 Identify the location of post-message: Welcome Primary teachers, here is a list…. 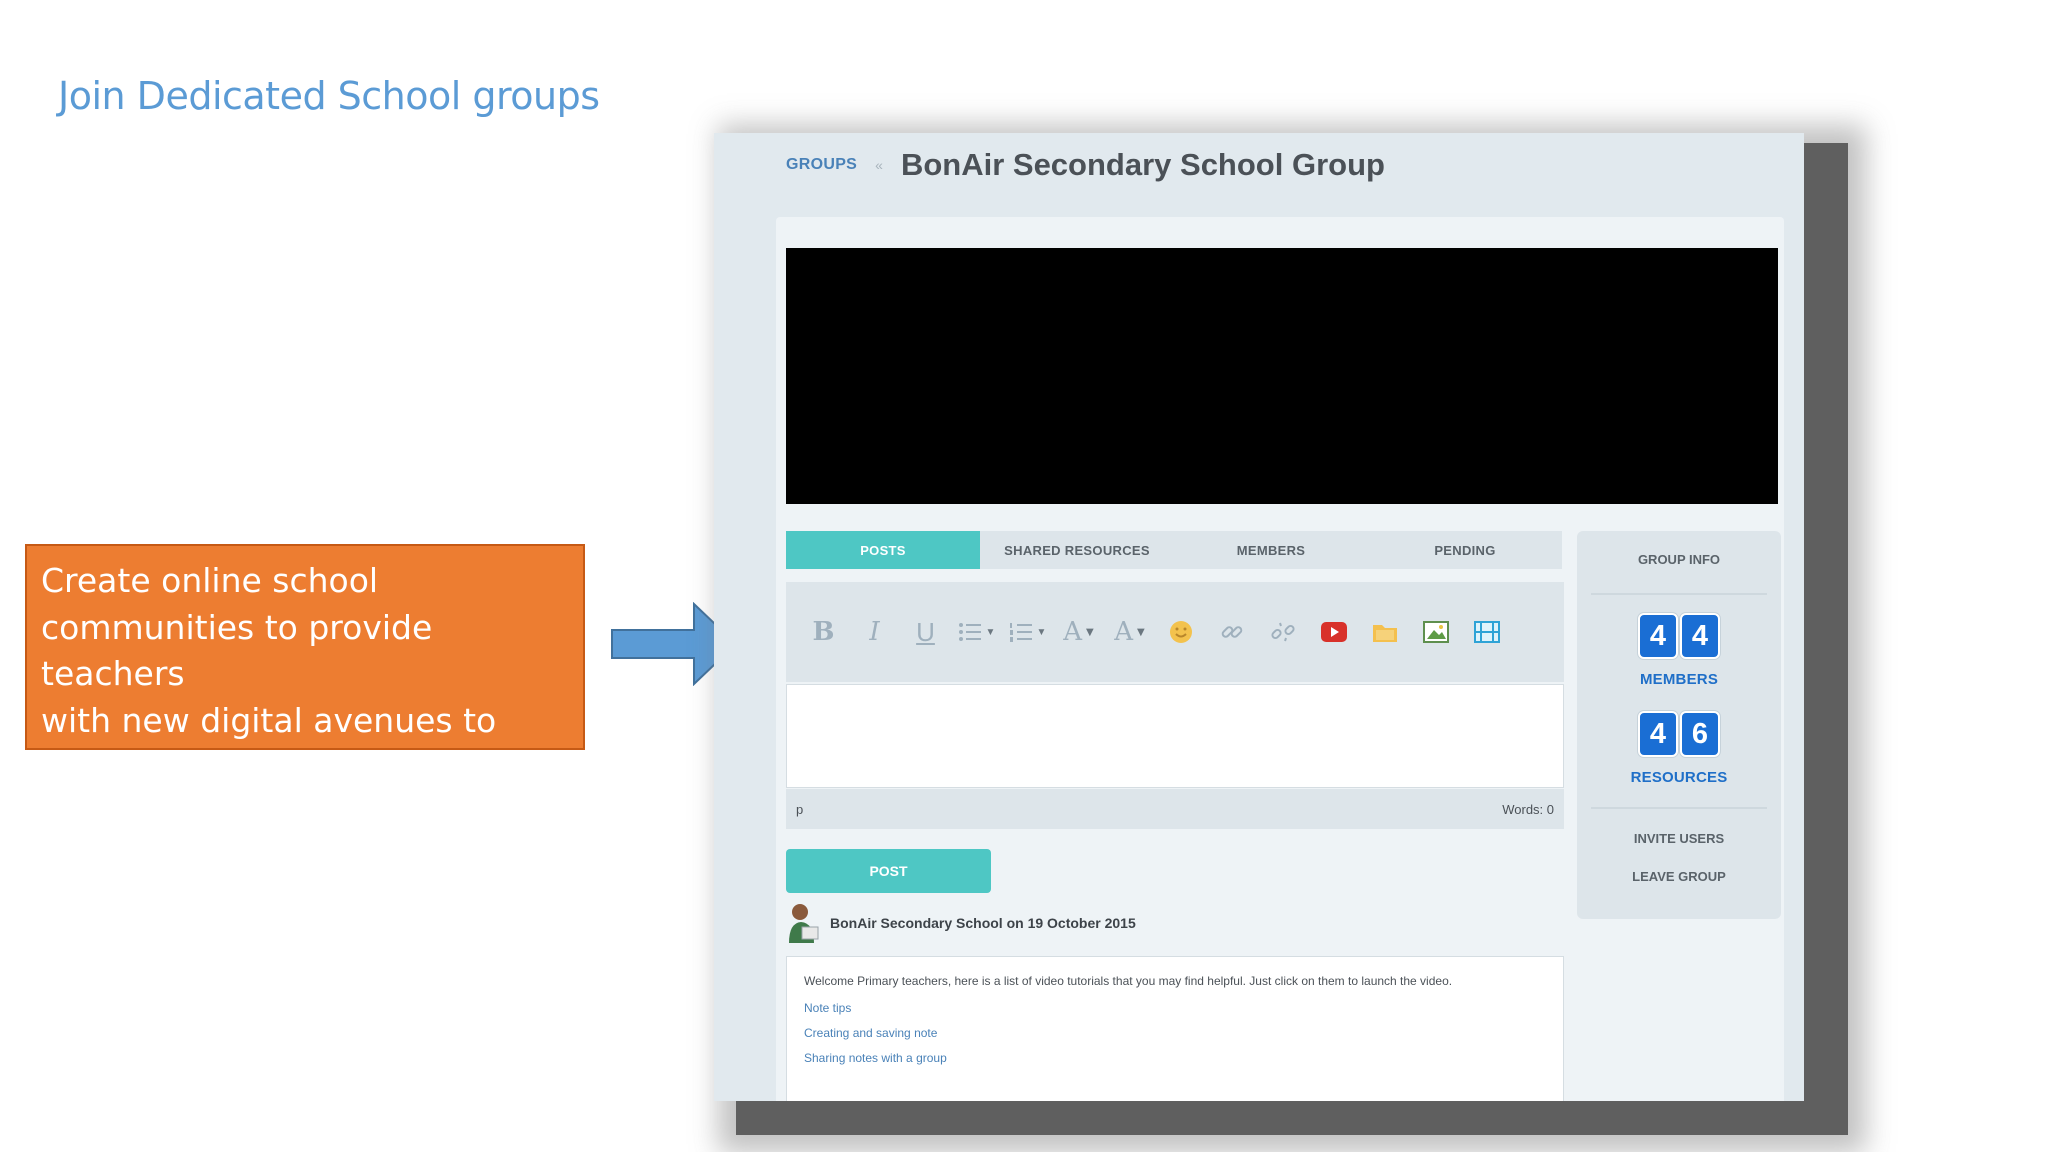
(1128, 981).